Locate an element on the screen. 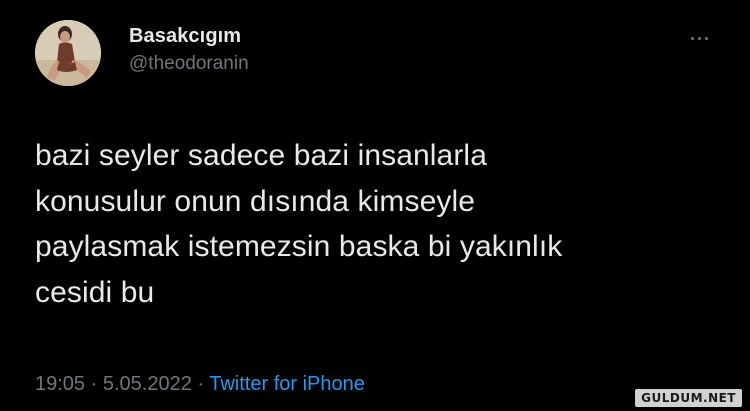  user-handle: @theodoranin is located at coordinates (189, 64).